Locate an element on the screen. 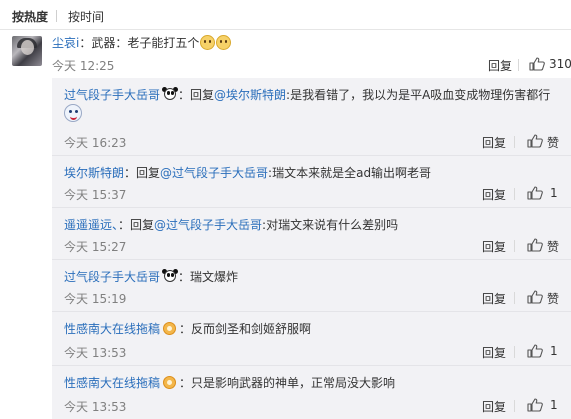 The height and width of the screenshot is (419, 571). comment-time: 今天 12:25 is located at coordinates (83, 66).